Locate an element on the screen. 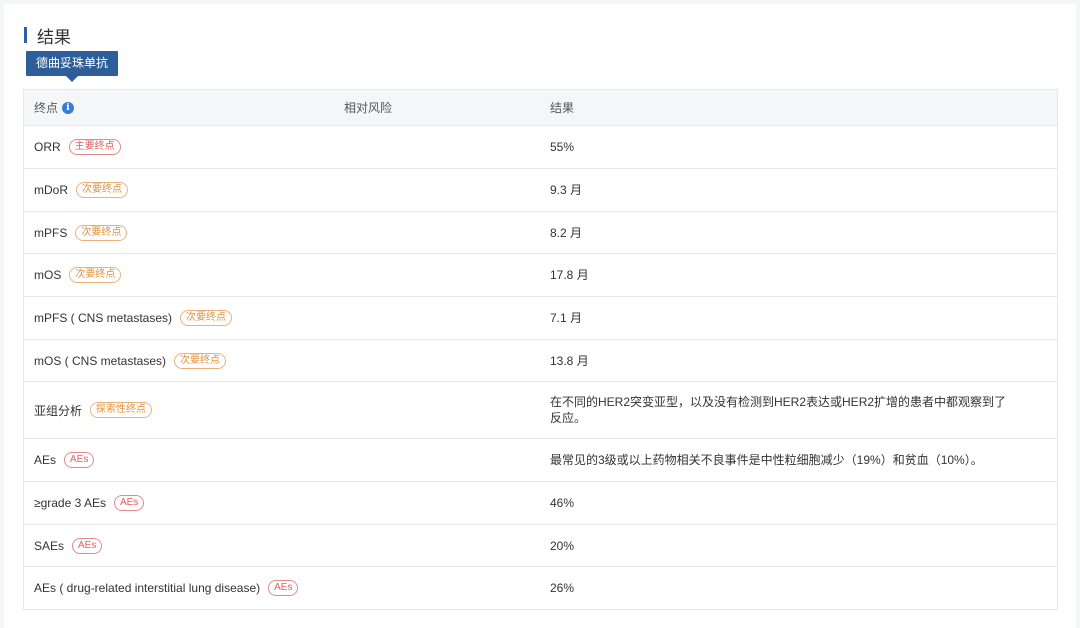  endpoint-name: SAEs is located at coordinates (49, 545).